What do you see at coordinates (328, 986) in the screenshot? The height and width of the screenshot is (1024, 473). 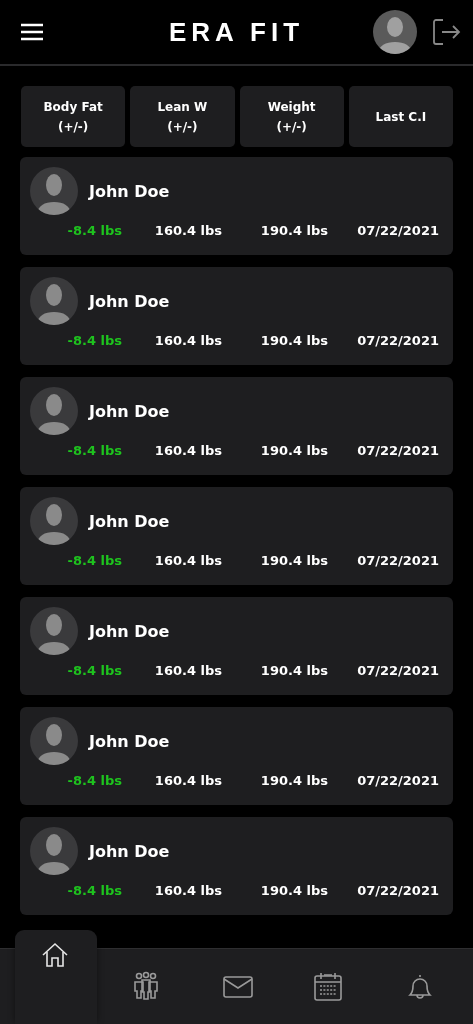 I see `calendar-icon` at bounding box center [328, 986].